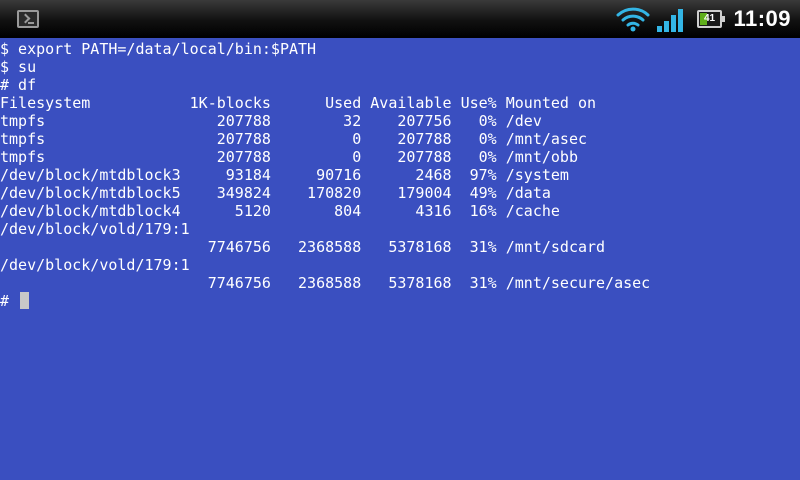  I want to click on signal-icon, so click(670, 20).